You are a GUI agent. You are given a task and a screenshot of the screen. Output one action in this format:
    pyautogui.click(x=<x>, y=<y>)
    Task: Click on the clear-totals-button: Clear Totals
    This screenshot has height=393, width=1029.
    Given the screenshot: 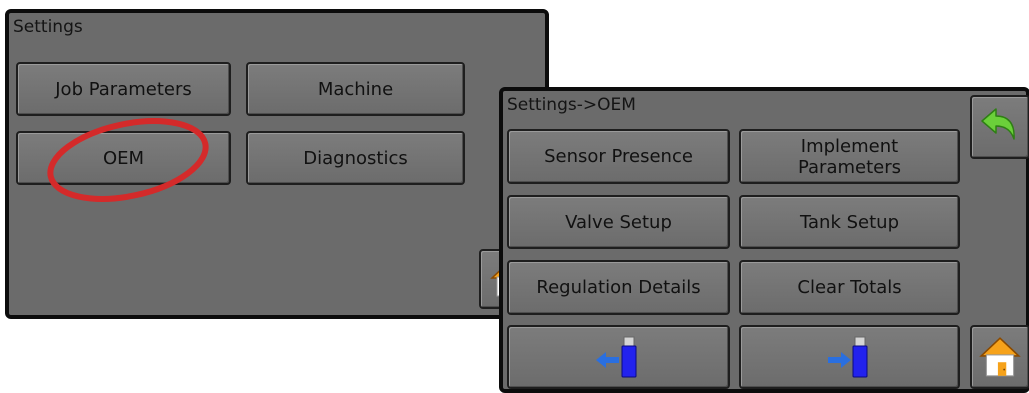 What is the action you would take?
    pyautogui.click(x=849, y=287)
    